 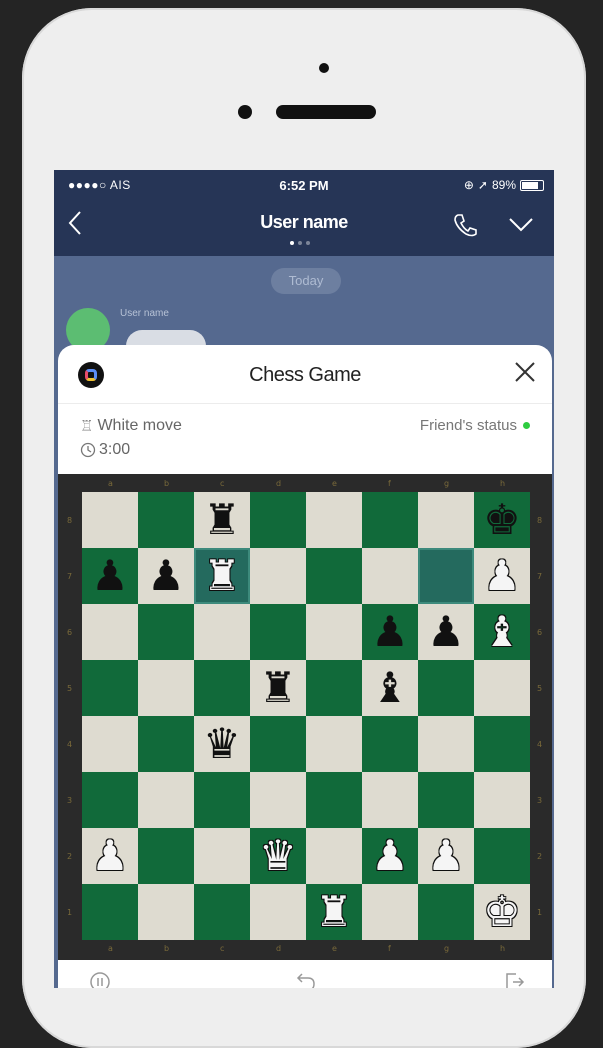 I want to click on sender-name: User name, so click(x=144, y=313).